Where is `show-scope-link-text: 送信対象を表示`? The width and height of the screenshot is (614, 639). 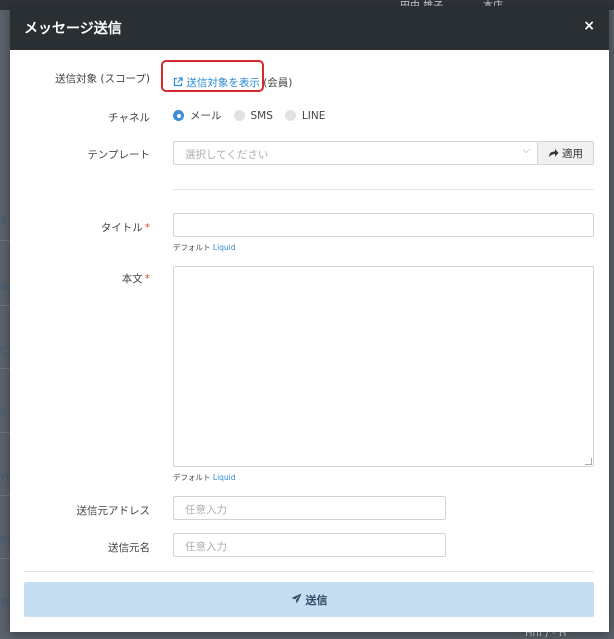 show-scope-link-text: 送信対象を表示 is located at coordinates (223, 83).